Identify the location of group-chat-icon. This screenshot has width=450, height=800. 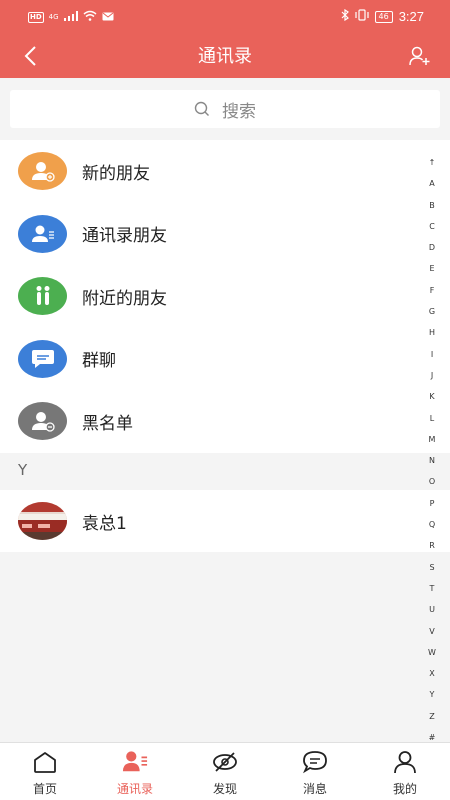
(42, 358).